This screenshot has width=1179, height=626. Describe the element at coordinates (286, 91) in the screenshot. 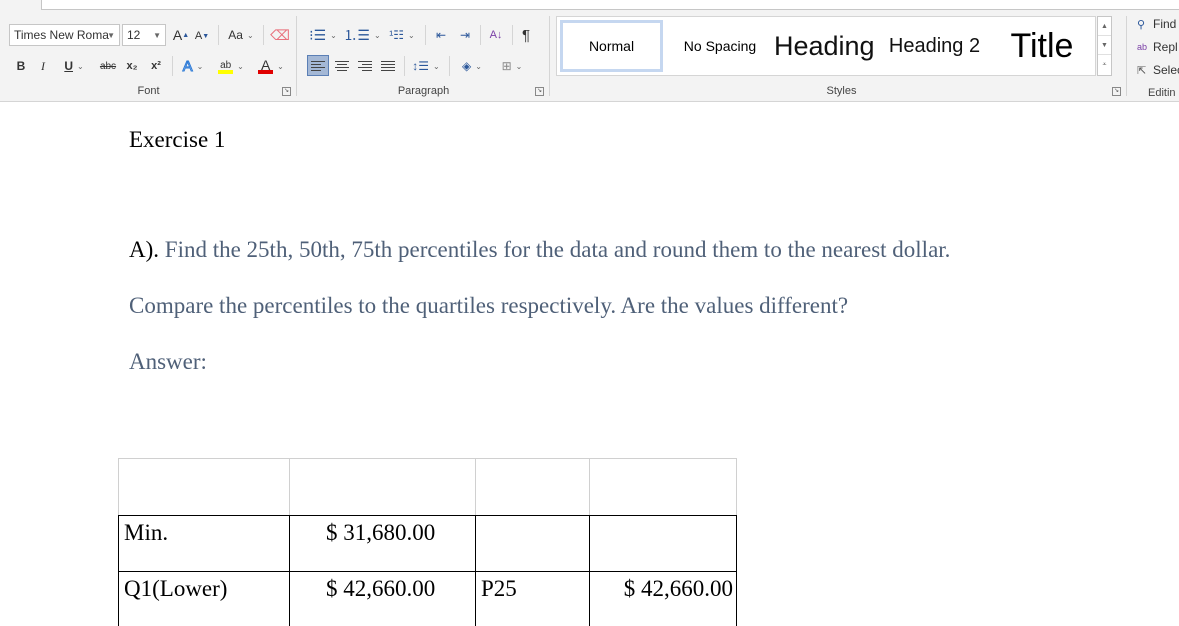

I see `font-dialog-launcher: ↘` at that location.